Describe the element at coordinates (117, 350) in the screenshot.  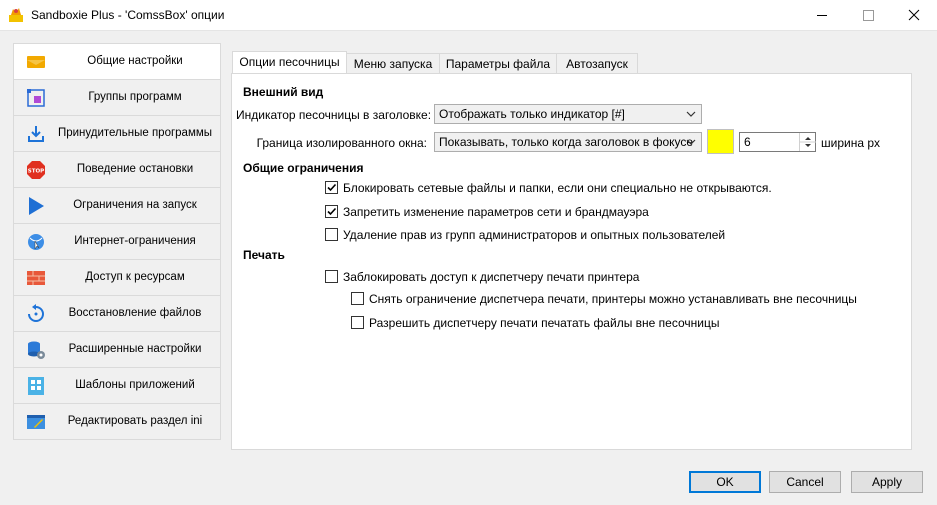
I see `sidebar-item-advanced-settings: Расширенные настройки` at that location.